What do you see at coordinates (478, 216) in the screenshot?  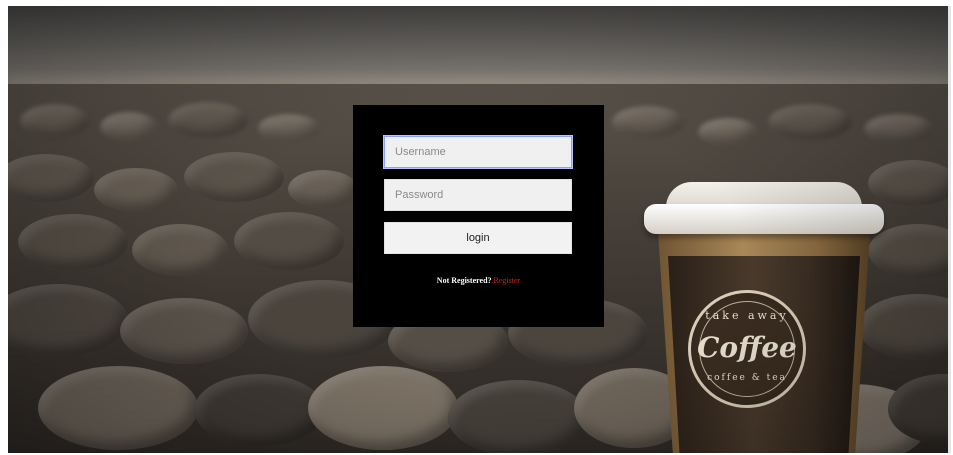 I see `login-panel: login Not Registered? Register` at bounding box center [478, 216].